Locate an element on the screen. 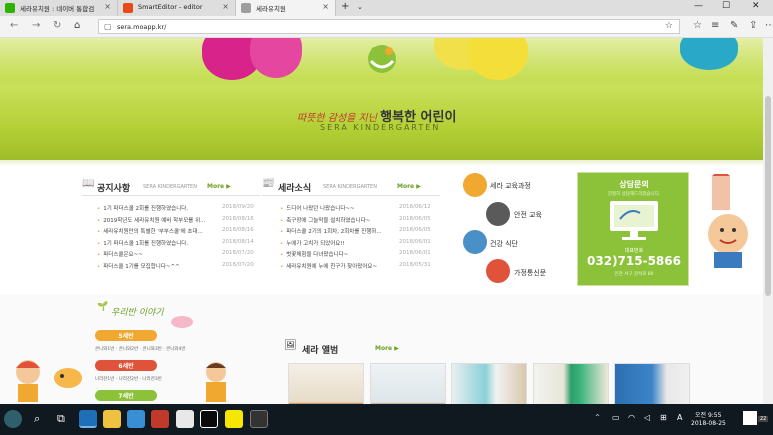  address-bar-row: ← → ↻ ⌂ ▢ sera.moapp.kr/ ☆ ☆ ≡ ✎ ⇪ ⋯ is located at coordinates (386, 27).